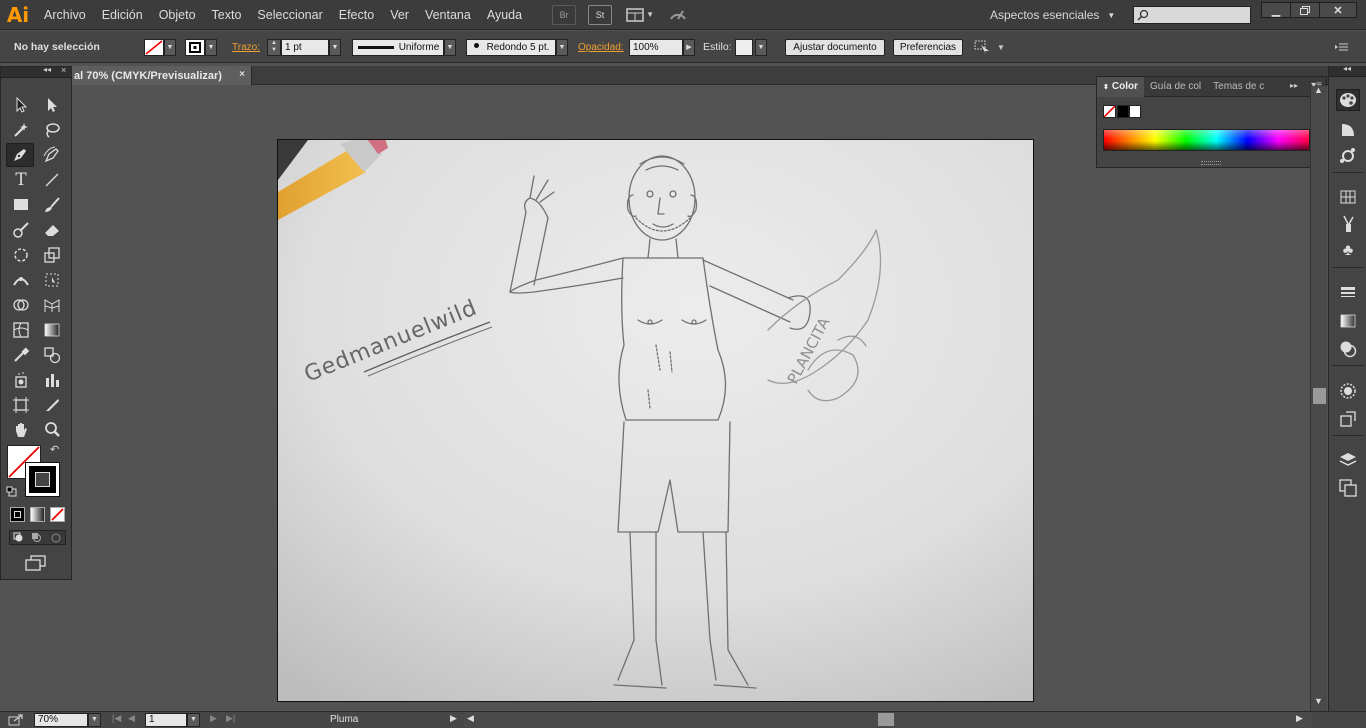 The width and height of the screenshot is (1366, 728). I want to click on dock-color-guide-button, so click(1348, 130).